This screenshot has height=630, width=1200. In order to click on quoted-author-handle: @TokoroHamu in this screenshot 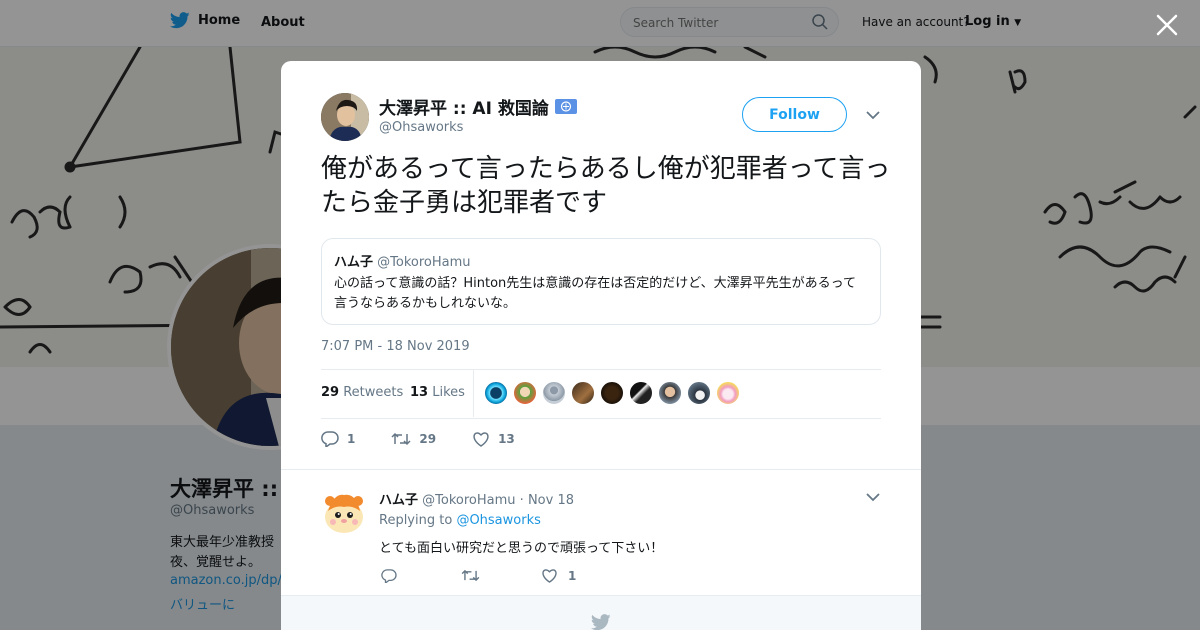, I will do `click(424, 262)`.